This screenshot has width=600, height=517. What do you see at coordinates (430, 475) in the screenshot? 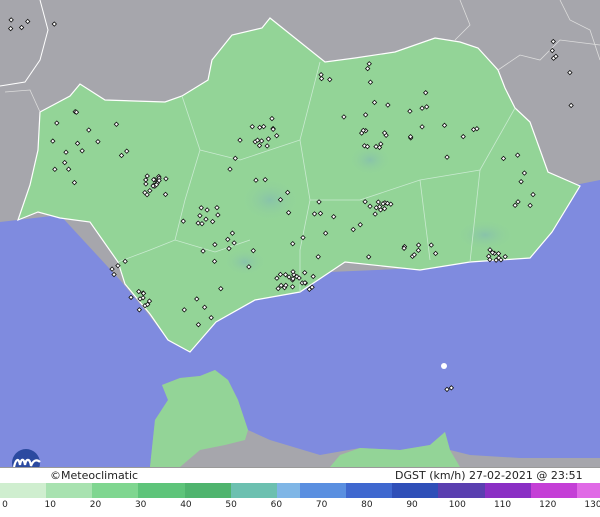
I see `variable-label: DGST (km/h)` at bounding box center [430, 475].